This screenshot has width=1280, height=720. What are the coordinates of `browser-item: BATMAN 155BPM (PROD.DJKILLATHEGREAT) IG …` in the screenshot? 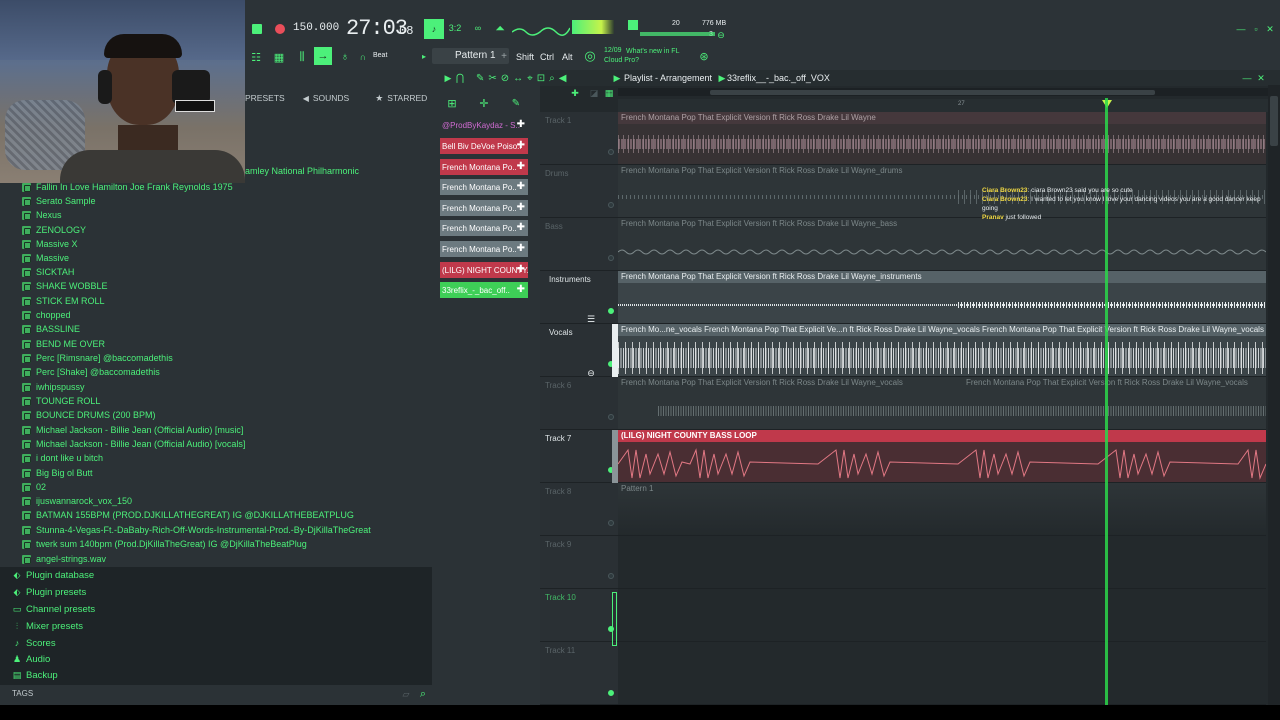 It's located at (188, 515).